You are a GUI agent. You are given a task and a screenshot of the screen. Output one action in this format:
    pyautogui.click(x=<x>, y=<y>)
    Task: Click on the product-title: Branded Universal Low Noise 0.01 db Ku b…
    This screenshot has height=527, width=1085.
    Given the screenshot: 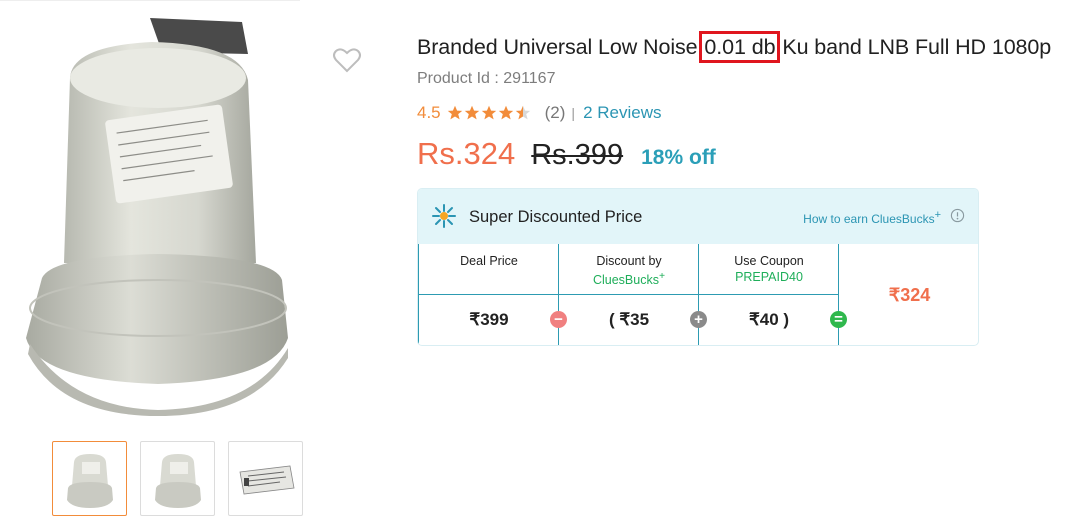 What is the action you would take?
    pyautogui.click(x=734, y=47)
    